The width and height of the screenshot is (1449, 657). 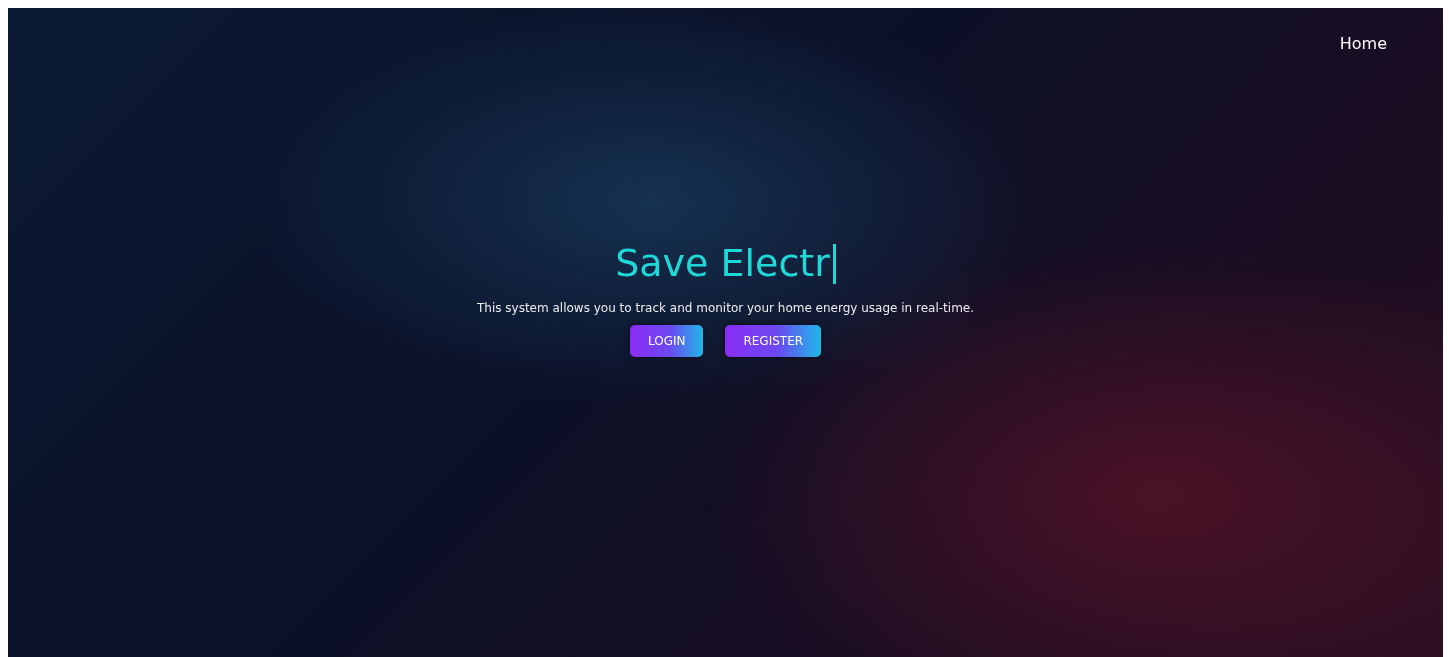 What do you see at coordinates (722, 264) in the screenshot?
I see `hero-title: Save Electr` at bounding box center [722, 264].